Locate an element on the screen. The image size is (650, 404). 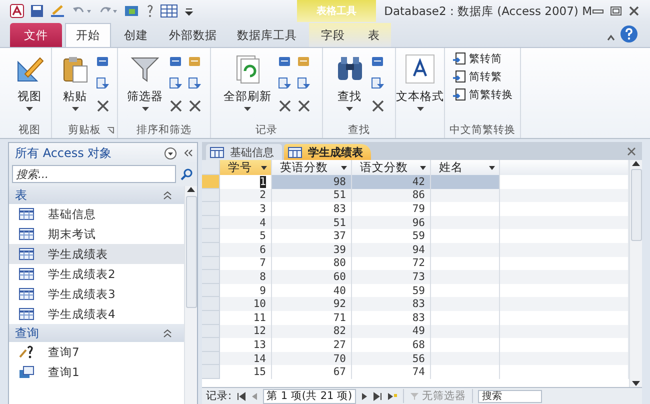
table-cell: 80 is located at coordinates (339, 263).